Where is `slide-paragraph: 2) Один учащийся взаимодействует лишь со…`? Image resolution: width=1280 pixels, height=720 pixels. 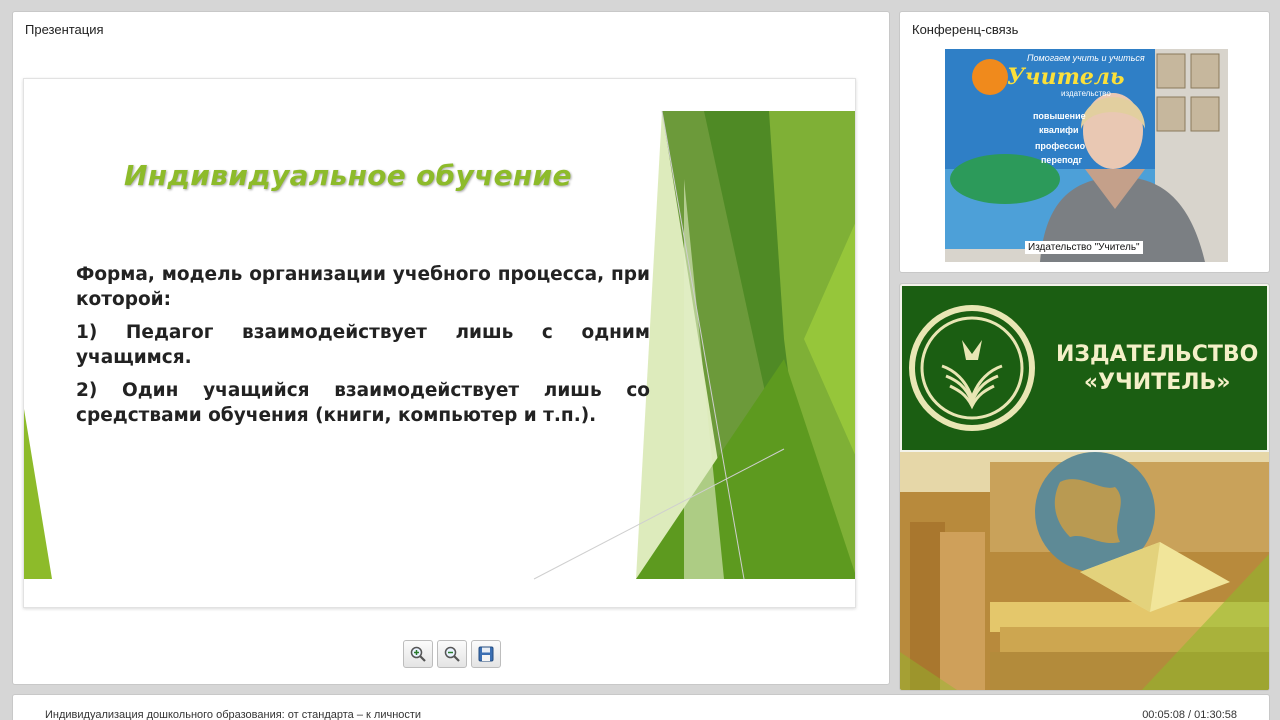
slide-paragraph: 2) Один учащийся взаимодействует лишь со… is located at coordinates (363, 403).